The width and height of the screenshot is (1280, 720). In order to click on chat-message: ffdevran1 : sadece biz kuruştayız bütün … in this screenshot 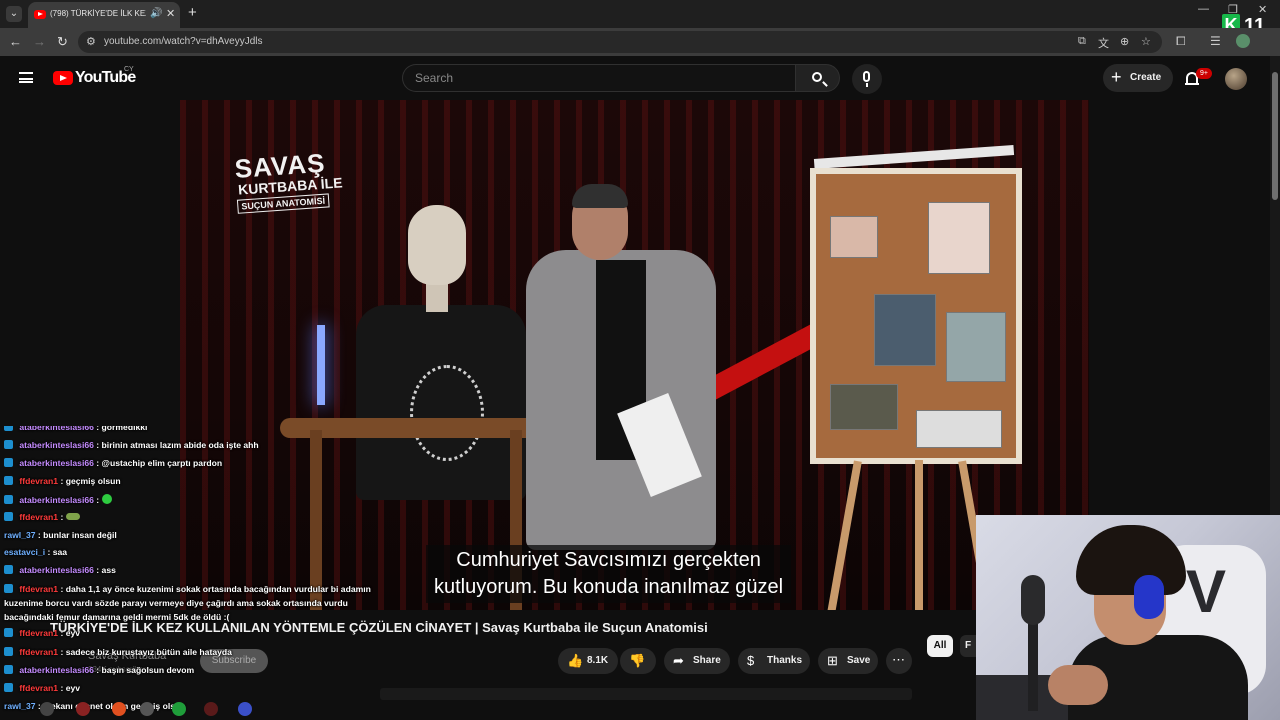, I will do `click(118, 652)`.